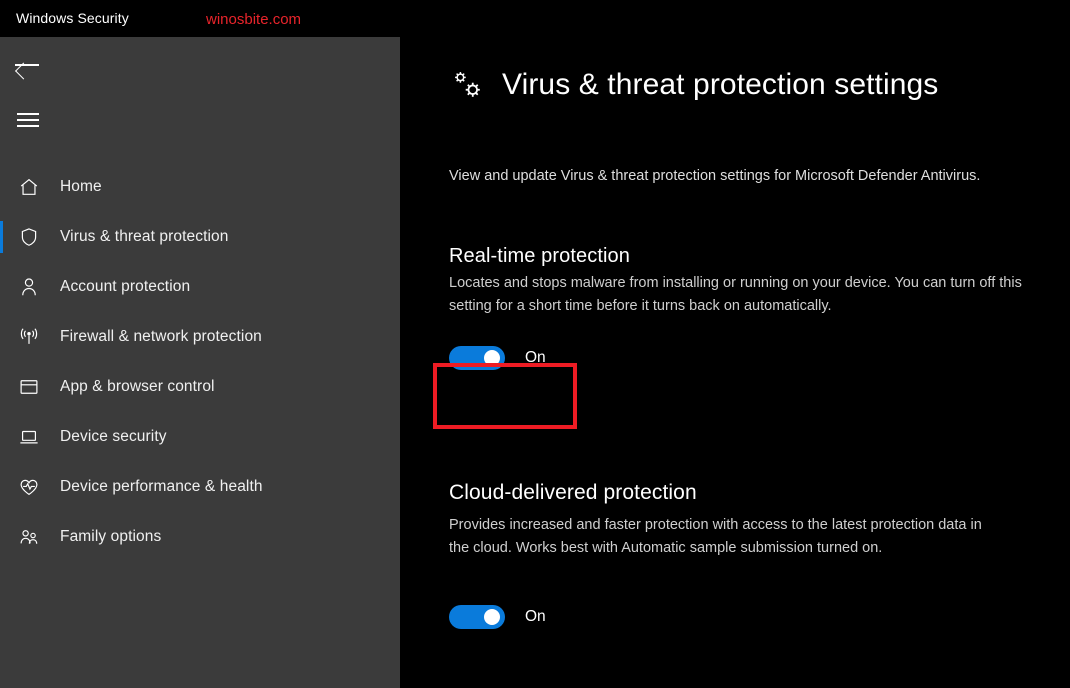  Describe the element at coordinates (113, 436) in the screenshot. I see `sidebar-item-label: Device security` at that location.